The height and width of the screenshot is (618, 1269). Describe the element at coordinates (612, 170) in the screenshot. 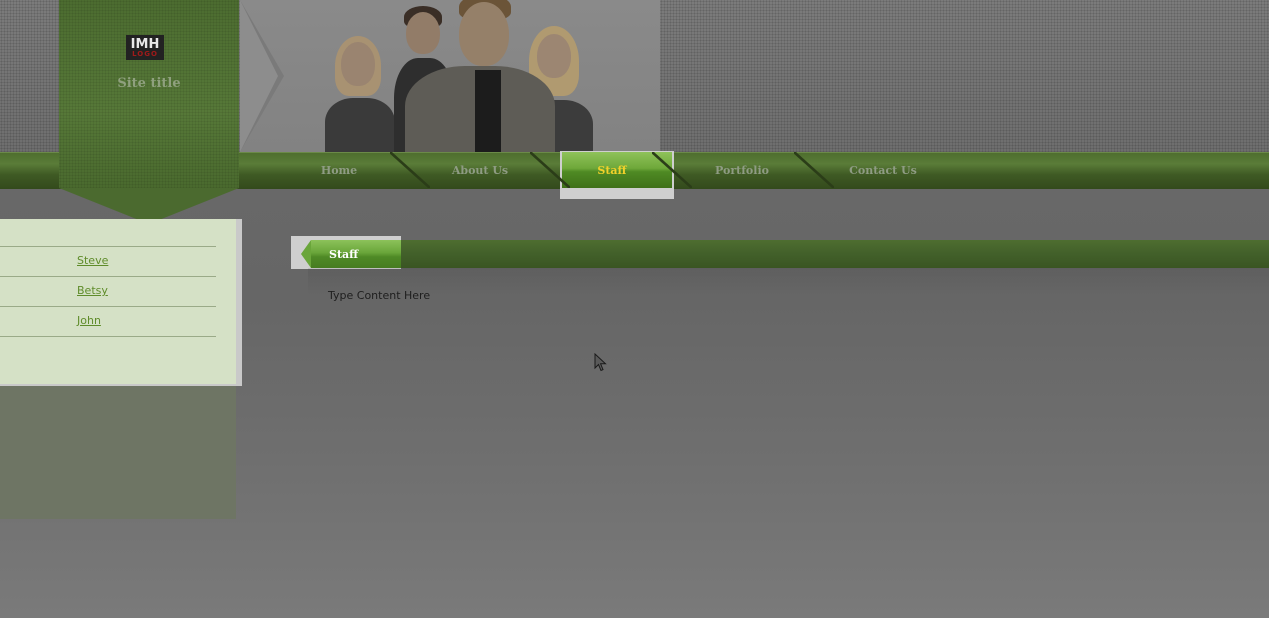

I see `nav-staff: Staff` at that location.